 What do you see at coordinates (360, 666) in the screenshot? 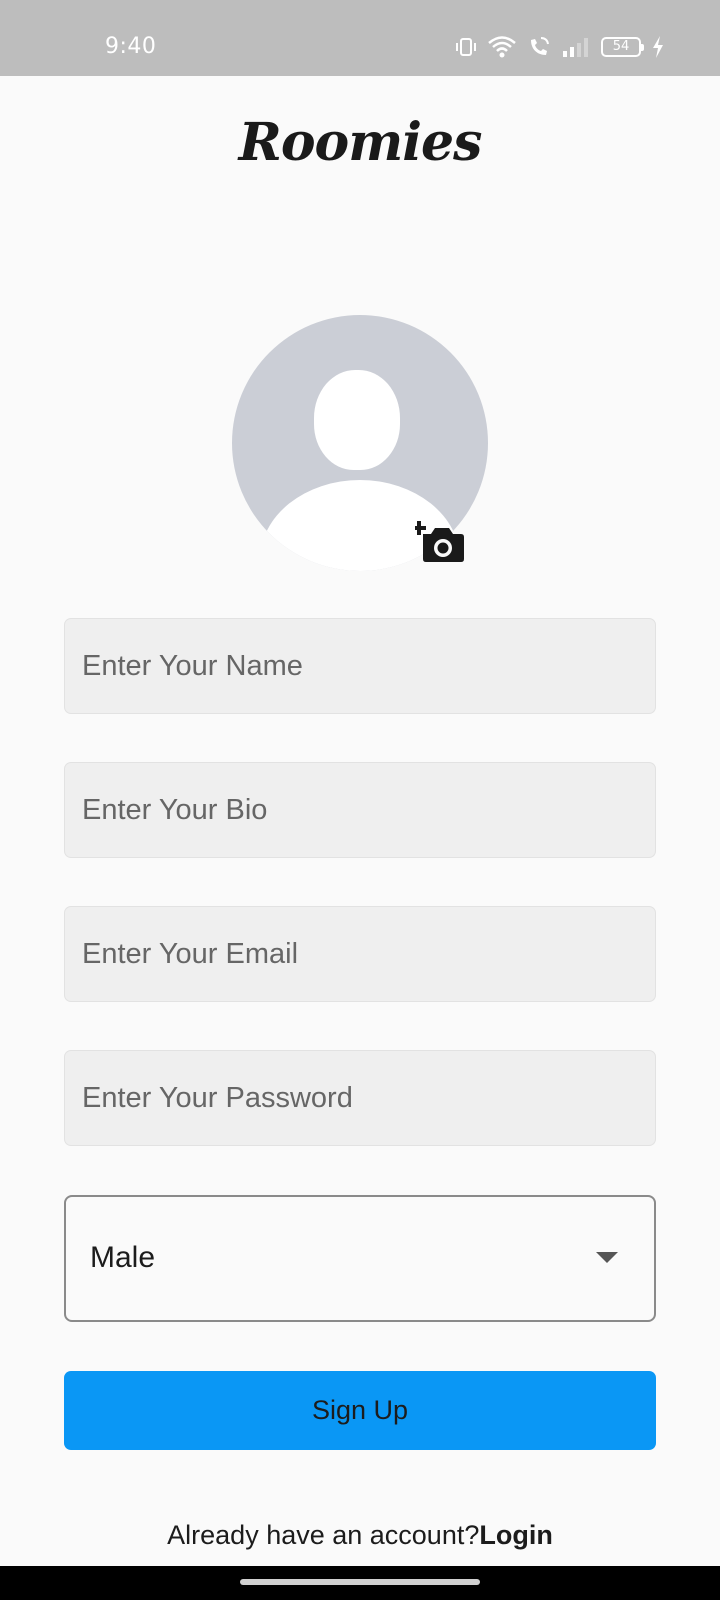
I see `name-input` at bounding box center [360, 666].